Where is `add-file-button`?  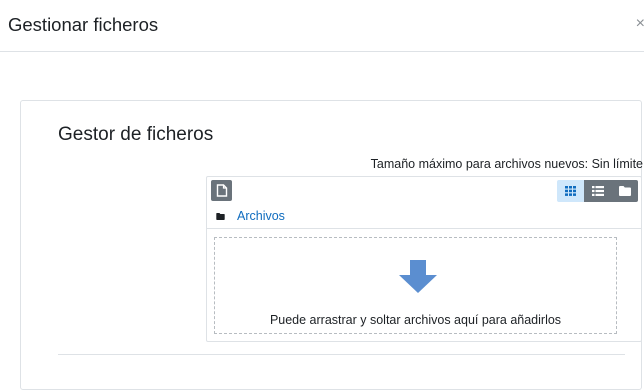
add-file-button is located at coordinates (221, 190).